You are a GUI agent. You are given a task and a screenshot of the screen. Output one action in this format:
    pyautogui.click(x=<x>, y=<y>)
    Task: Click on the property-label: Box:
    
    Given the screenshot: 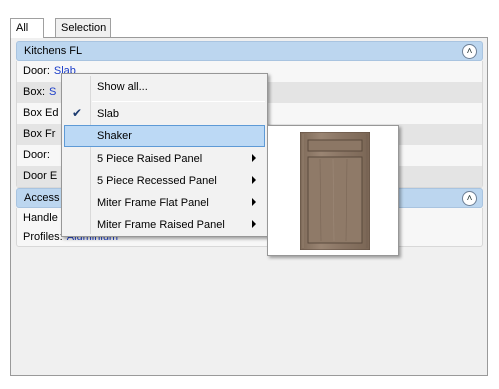 What is the action you would take?
    pyautogui.click(x=34, y=92)
    